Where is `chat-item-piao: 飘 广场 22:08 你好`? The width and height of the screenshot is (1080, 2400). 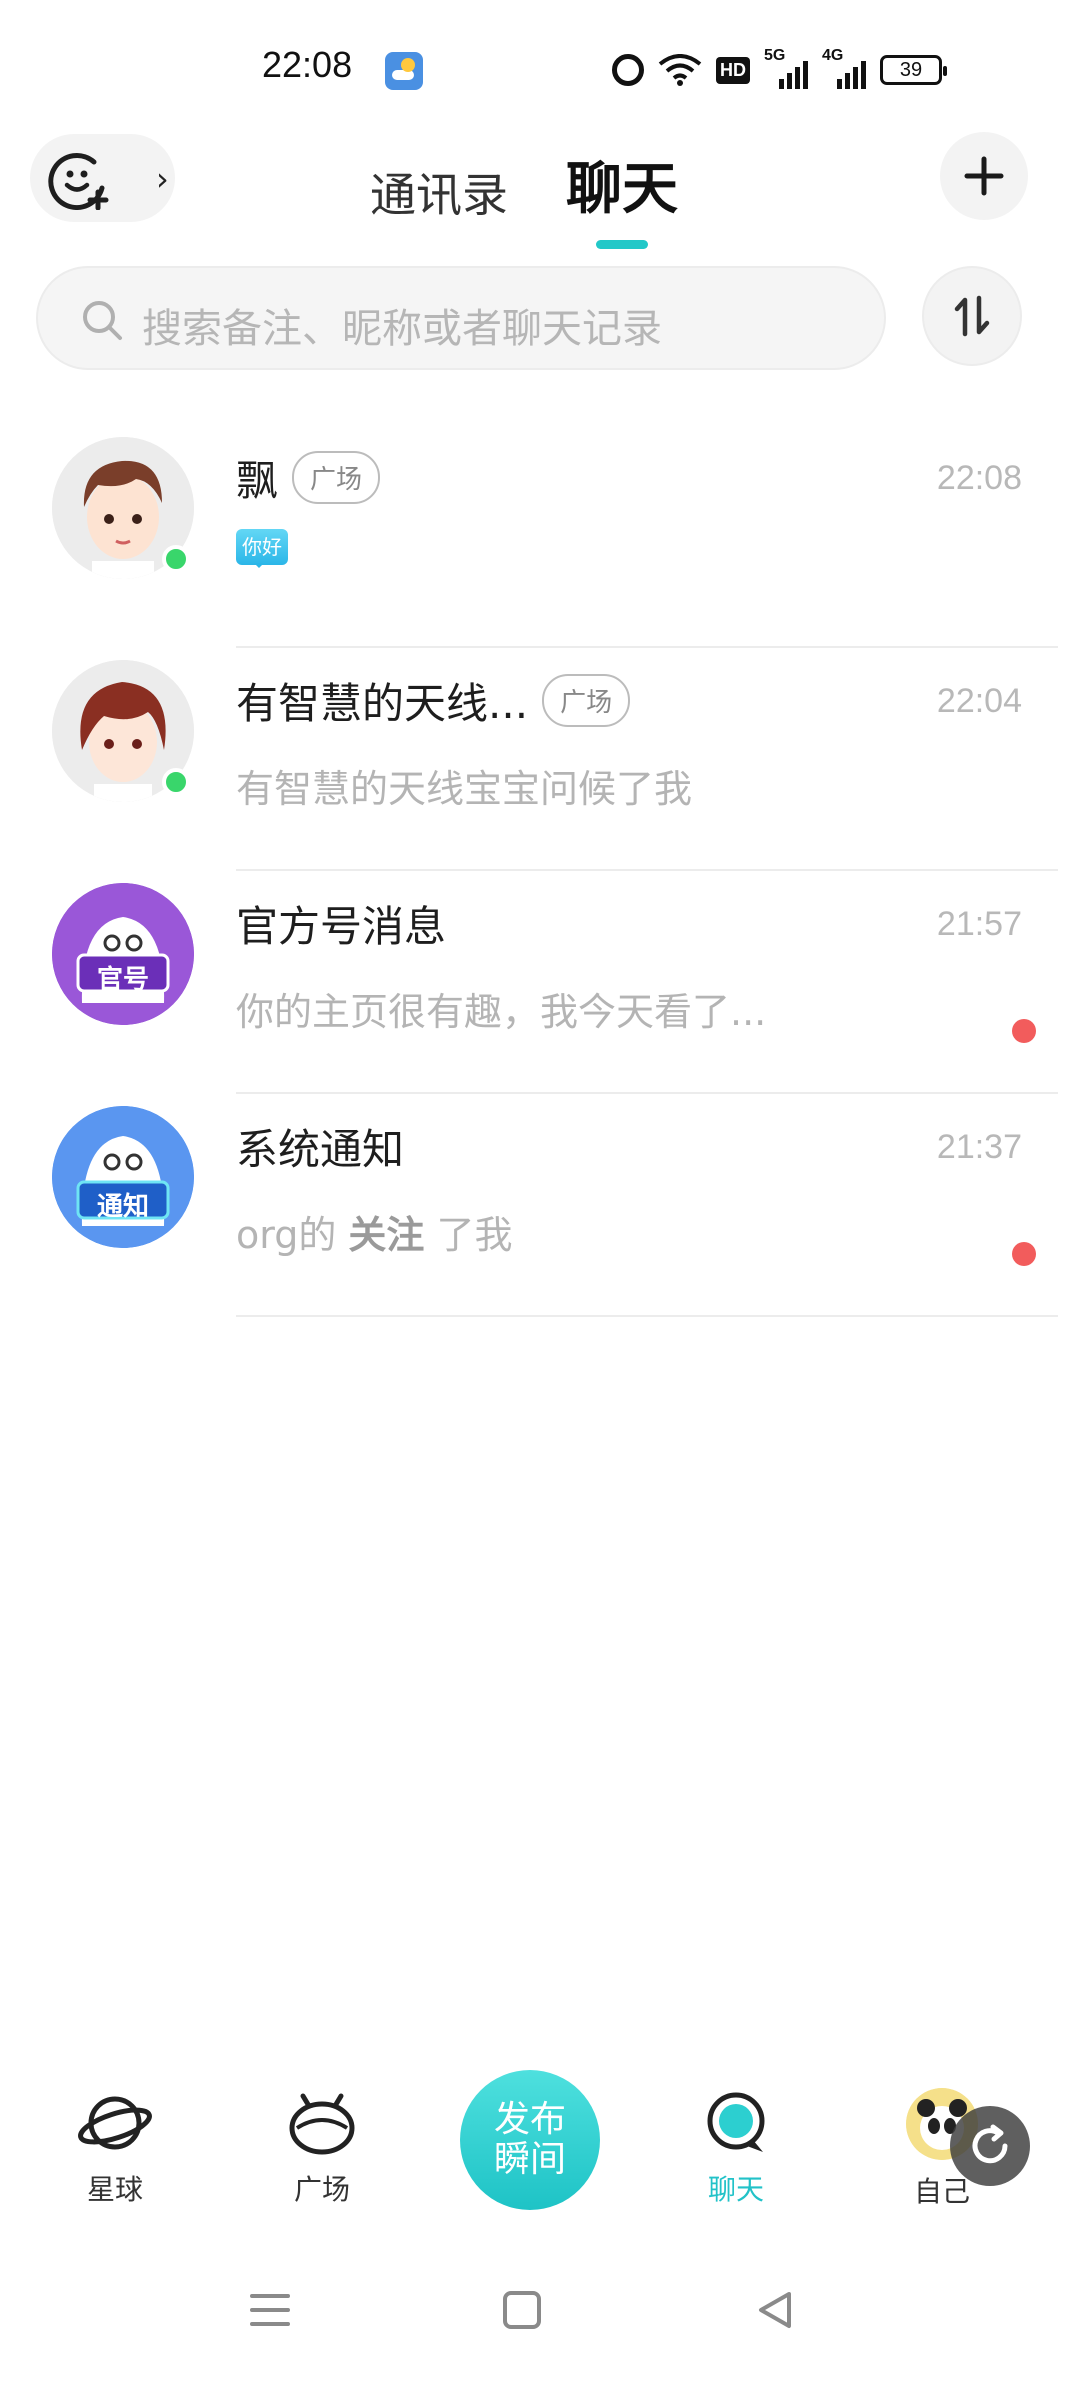 chat-item-piao: 飘 广场 22:08 你好 is located at coordinates (540, 536).